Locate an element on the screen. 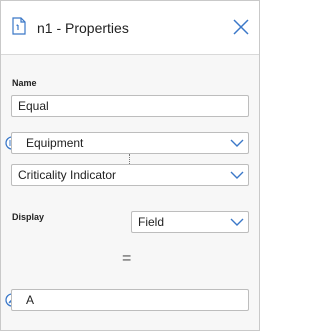 This screenshot has height=331, width=320. document-icon is located at coordinates (19, 26).